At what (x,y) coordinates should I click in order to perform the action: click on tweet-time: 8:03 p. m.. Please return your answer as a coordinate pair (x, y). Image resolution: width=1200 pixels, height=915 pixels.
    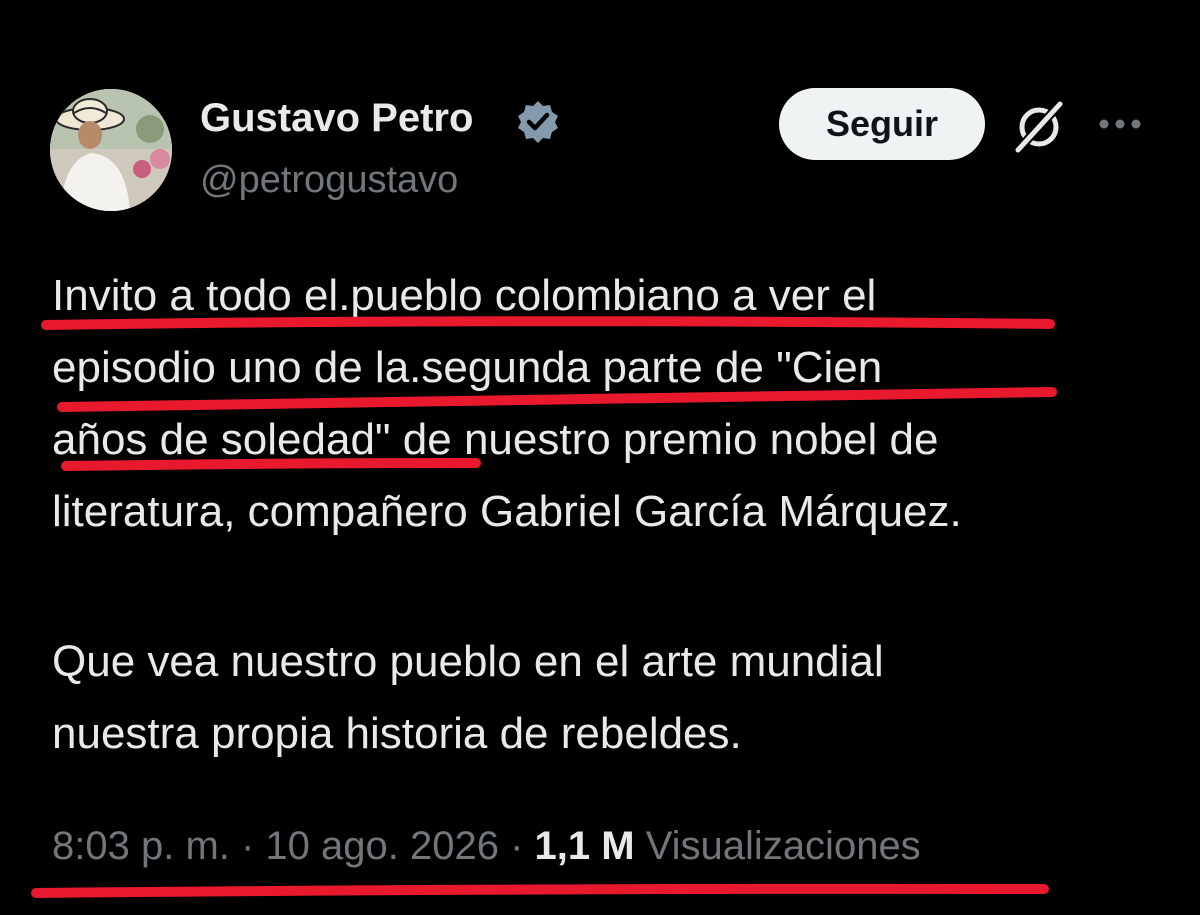
    Looking at the image, I should click on (141, 846).